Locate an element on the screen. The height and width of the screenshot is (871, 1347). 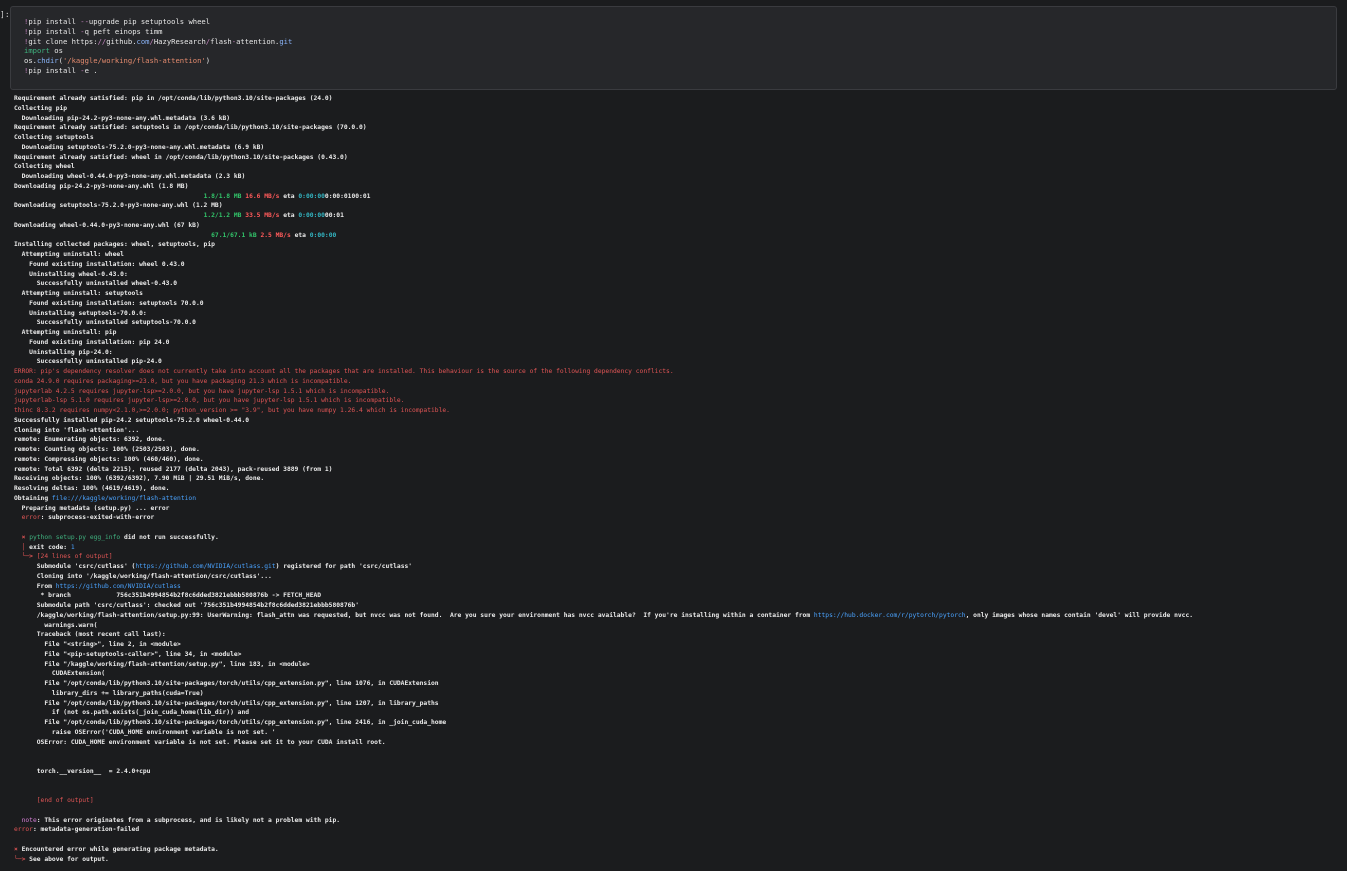
output-line: Attempting uninstall: setuptools is located at coordinates (603, 294).